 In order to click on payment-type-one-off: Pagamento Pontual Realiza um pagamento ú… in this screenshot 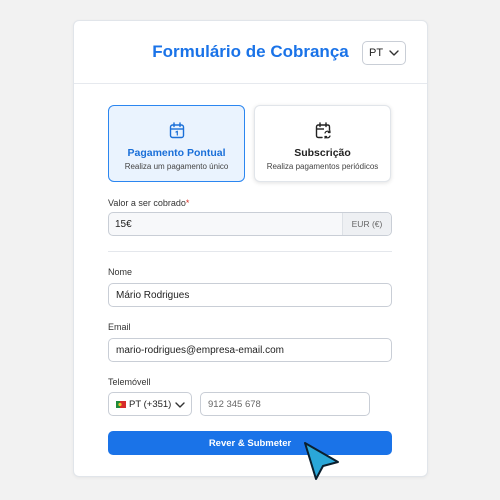, I will do `click(176, 143)`.